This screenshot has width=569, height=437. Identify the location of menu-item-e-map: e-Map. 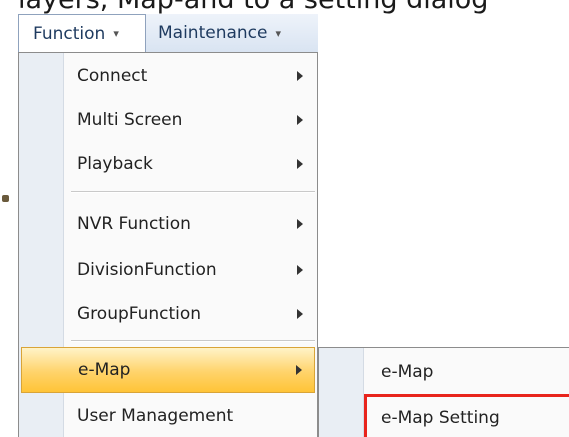
(168, 370).